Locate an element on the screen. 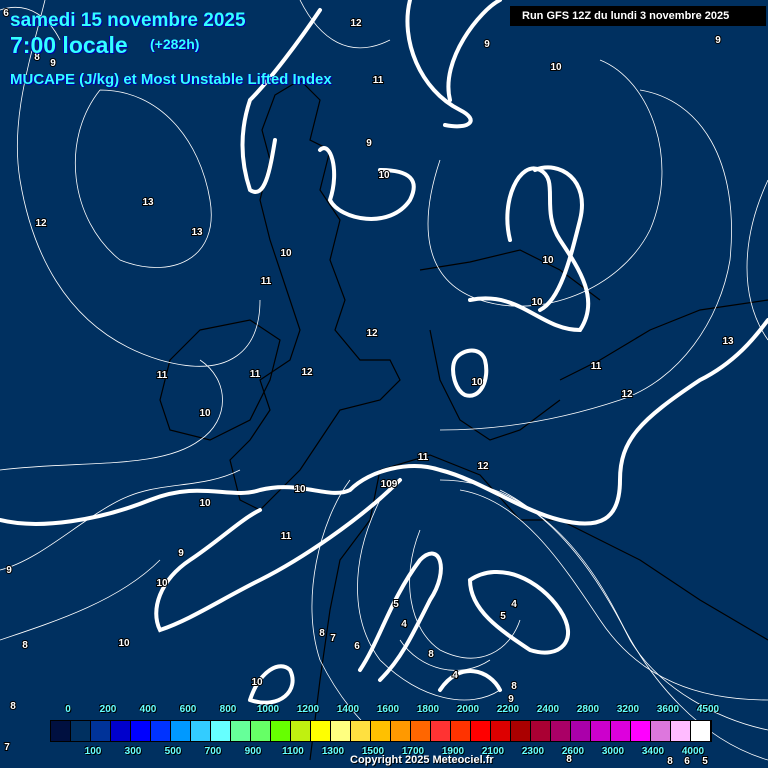 This screenshot has width=768, height=768. colorbar-top-label: 1800 is located at coordinates (428, 709).